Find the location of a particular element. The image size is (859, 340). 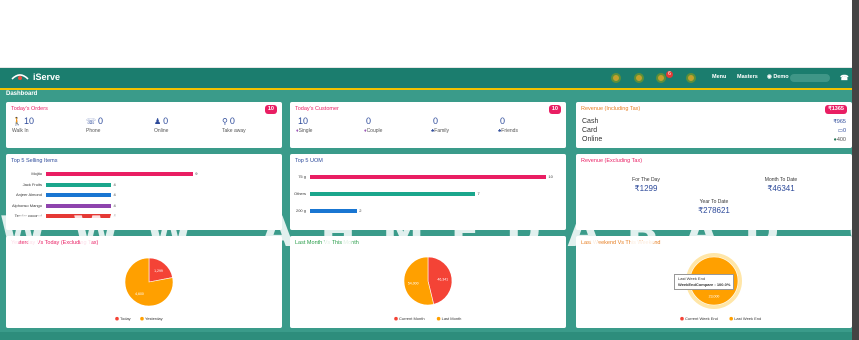

accent-band is located at coordinates (426, 89).